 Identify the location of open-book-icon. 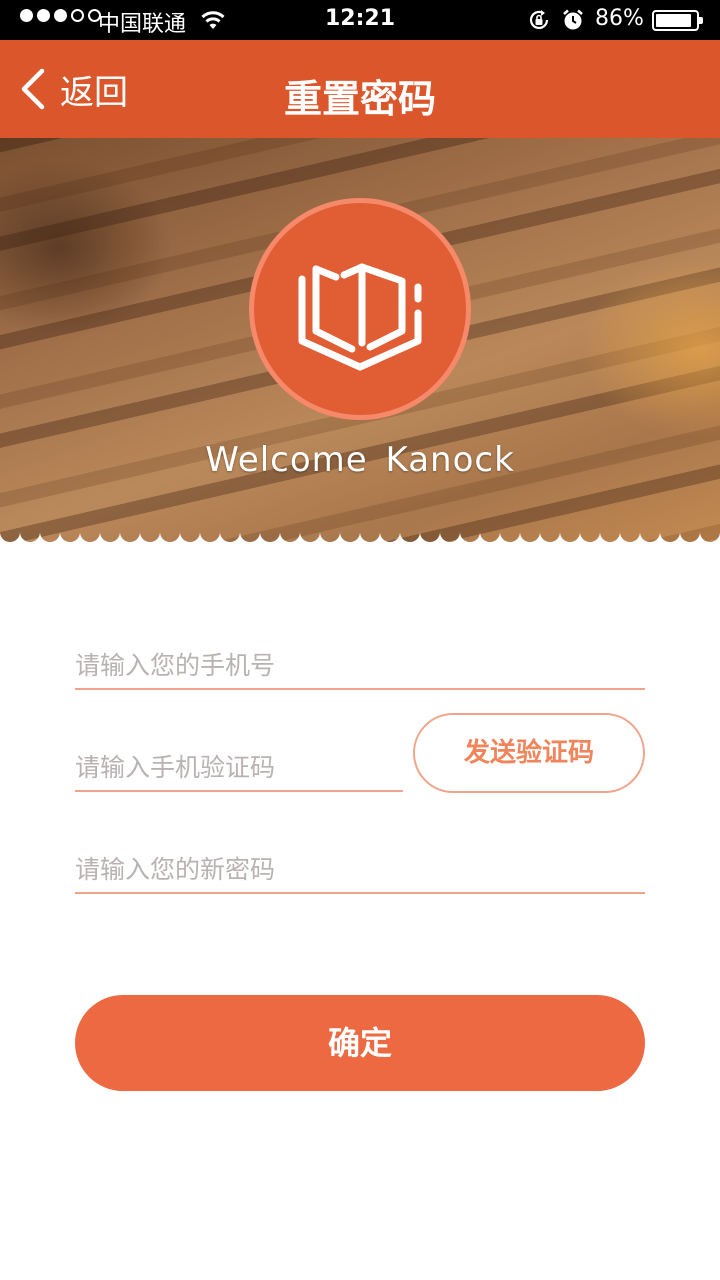
(360, 317).